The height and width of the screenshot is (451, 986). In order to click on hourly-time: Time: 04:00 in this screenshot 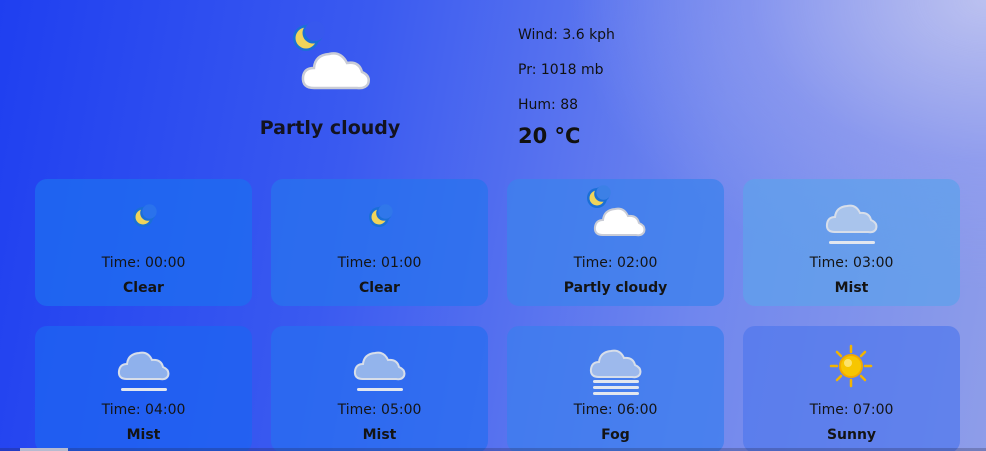, I will do `click(143, 410)`.